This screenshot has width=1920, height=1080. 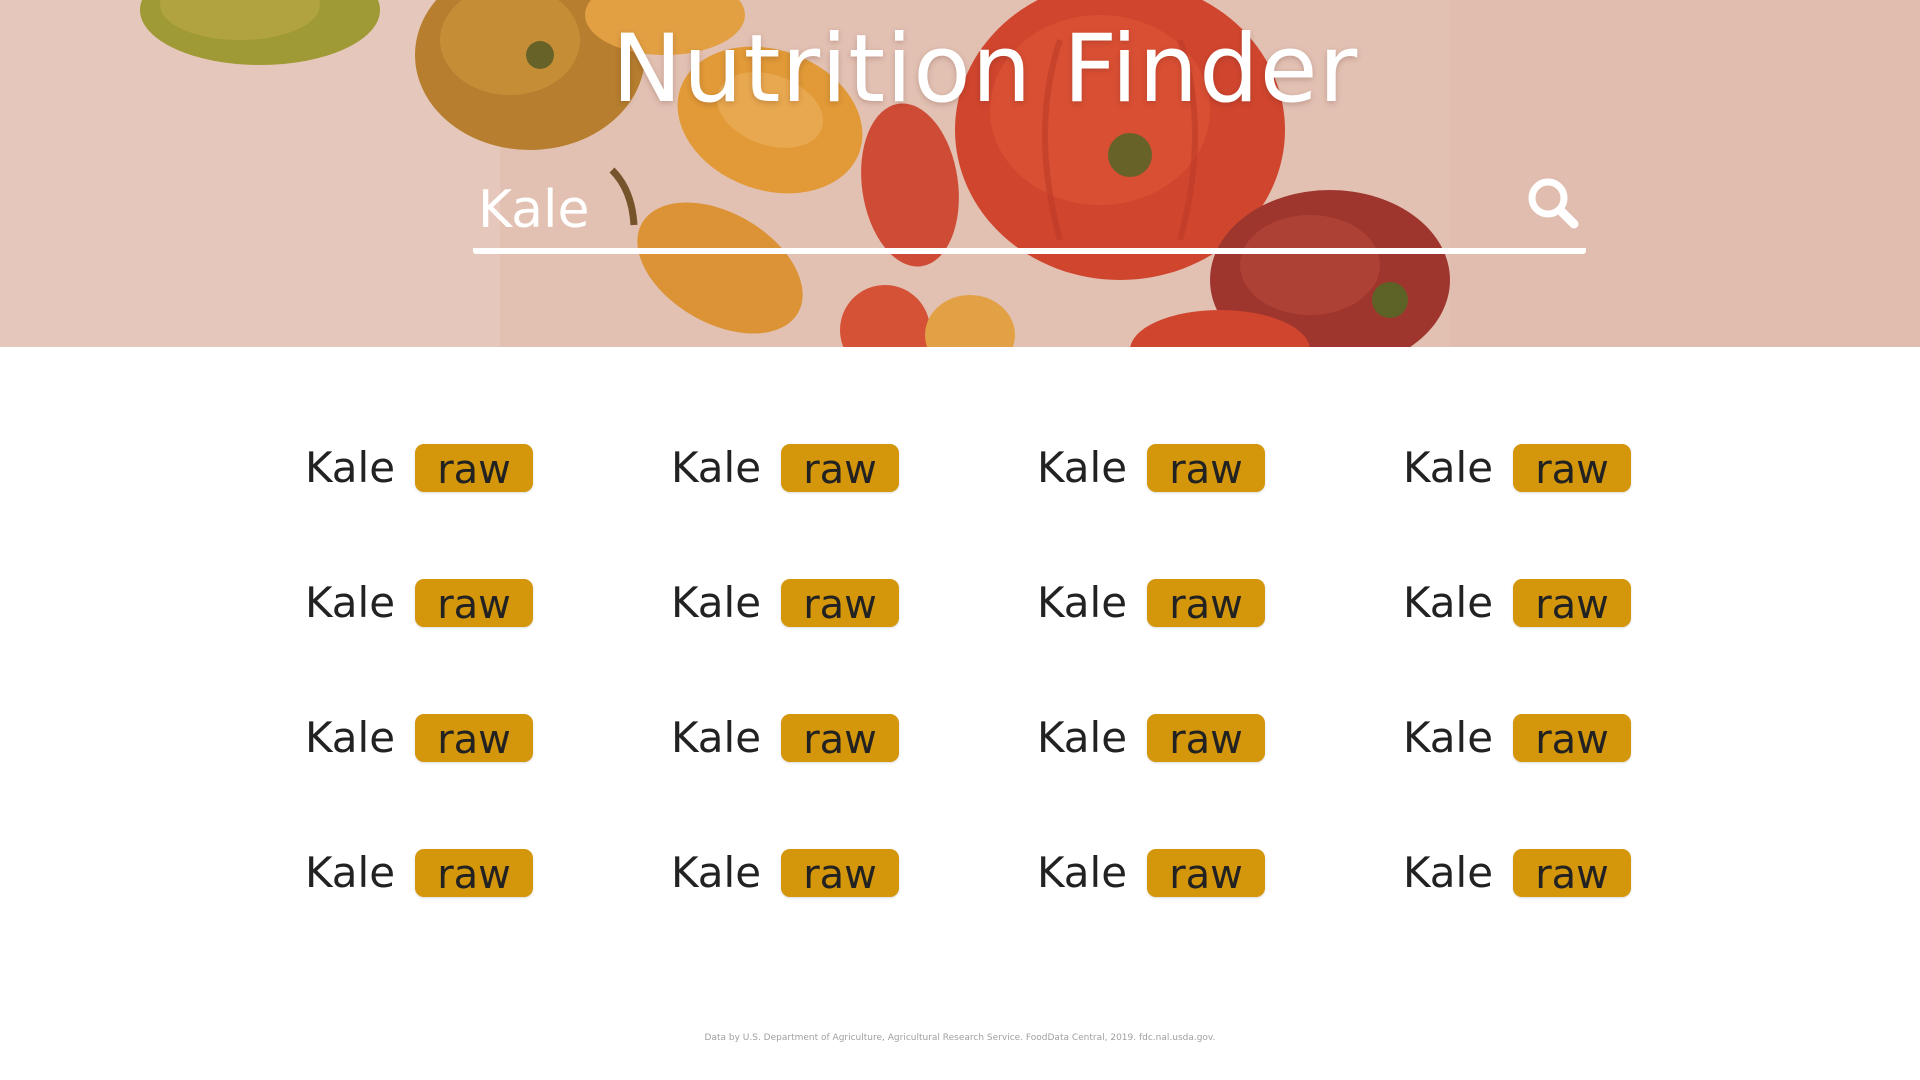 I want to click on search-button, so click(x=1554, y=204).